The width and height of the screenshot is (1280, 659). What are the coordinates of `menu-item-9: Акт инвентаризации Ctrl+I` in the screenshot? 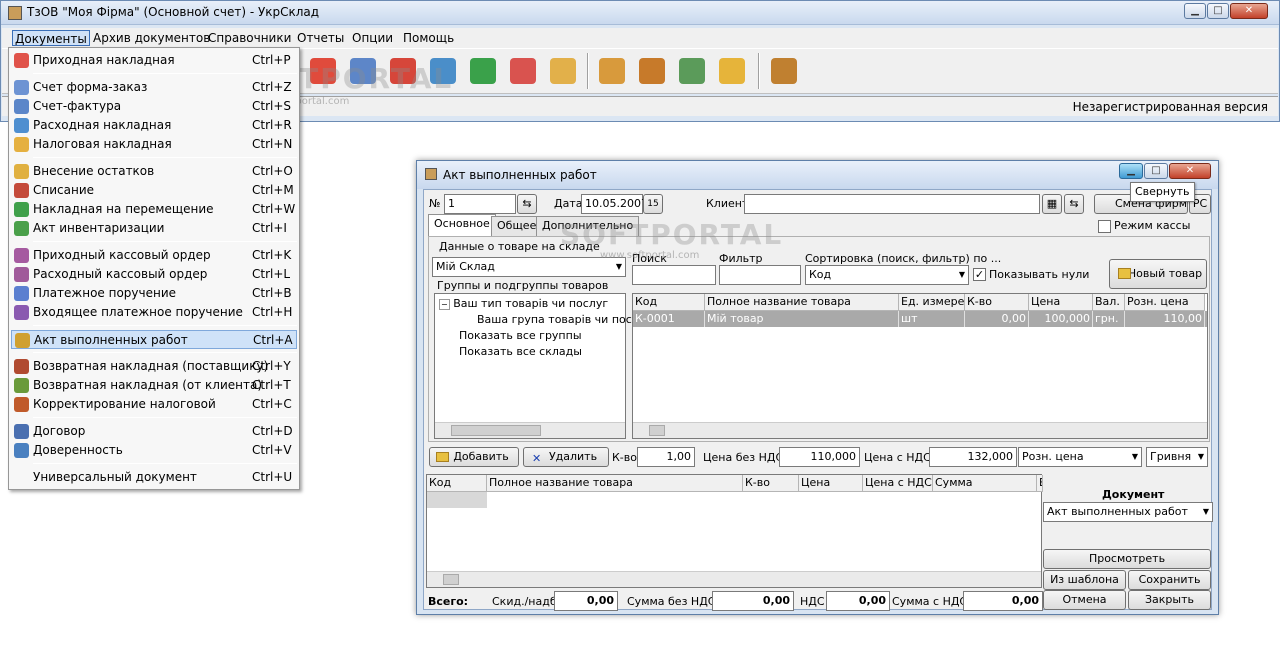 It's located at (154, 228).